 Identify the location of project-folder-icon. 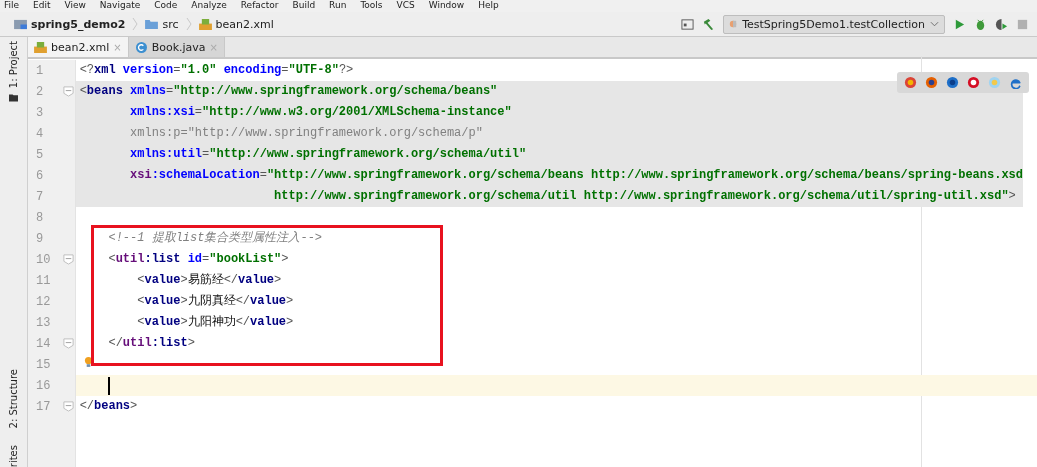
(20, 24).